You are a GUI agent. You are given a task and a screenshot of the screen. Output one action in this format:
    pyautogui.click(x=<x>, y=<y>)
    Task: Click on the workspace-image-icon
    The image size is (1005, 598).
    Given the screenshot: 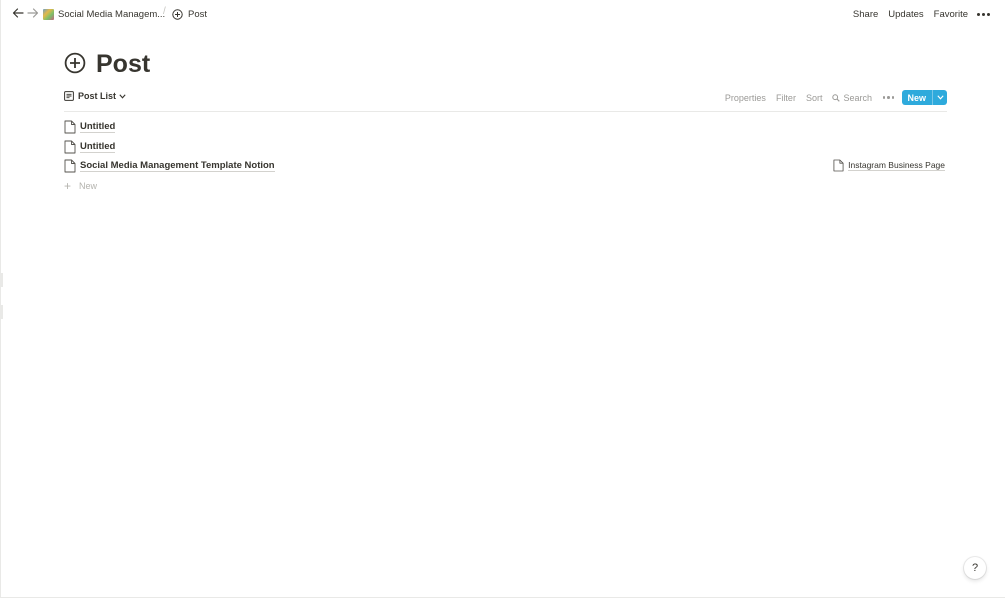 What is the action you would take?
    pyautogui.click(x=48, y=14)
    